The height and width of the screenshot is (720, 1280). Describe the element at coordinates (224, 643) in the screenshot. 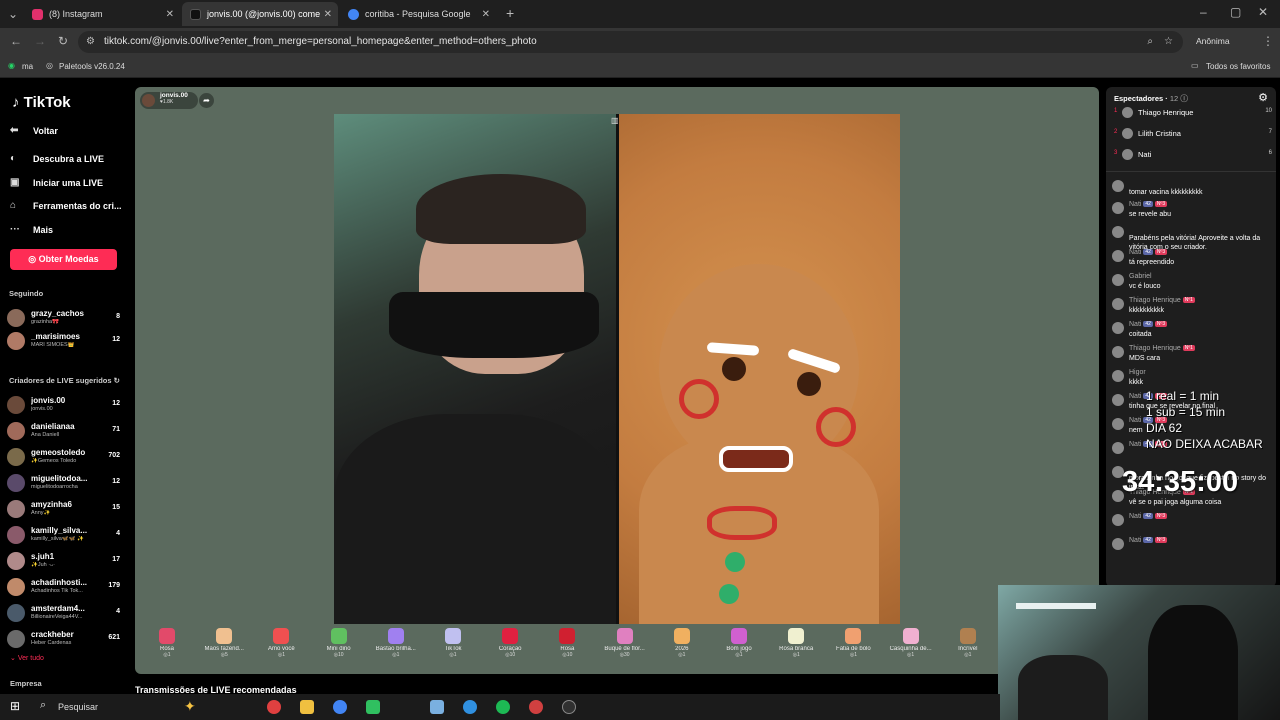

I see `gift-item: Mãos fazend... ◎5` at that location.